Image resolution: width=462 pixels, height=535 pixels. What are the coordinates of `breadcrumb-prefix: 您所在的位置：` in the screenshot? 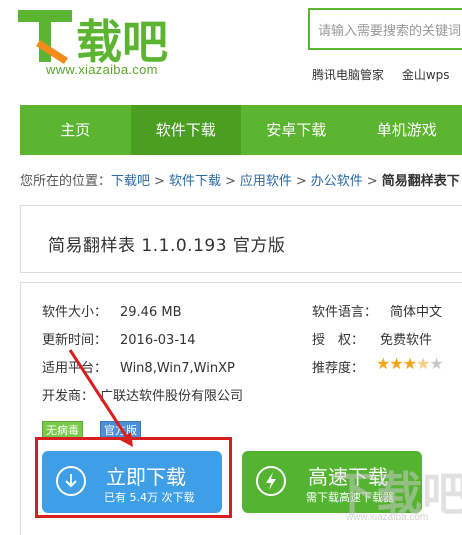 It's located at (66, 181).